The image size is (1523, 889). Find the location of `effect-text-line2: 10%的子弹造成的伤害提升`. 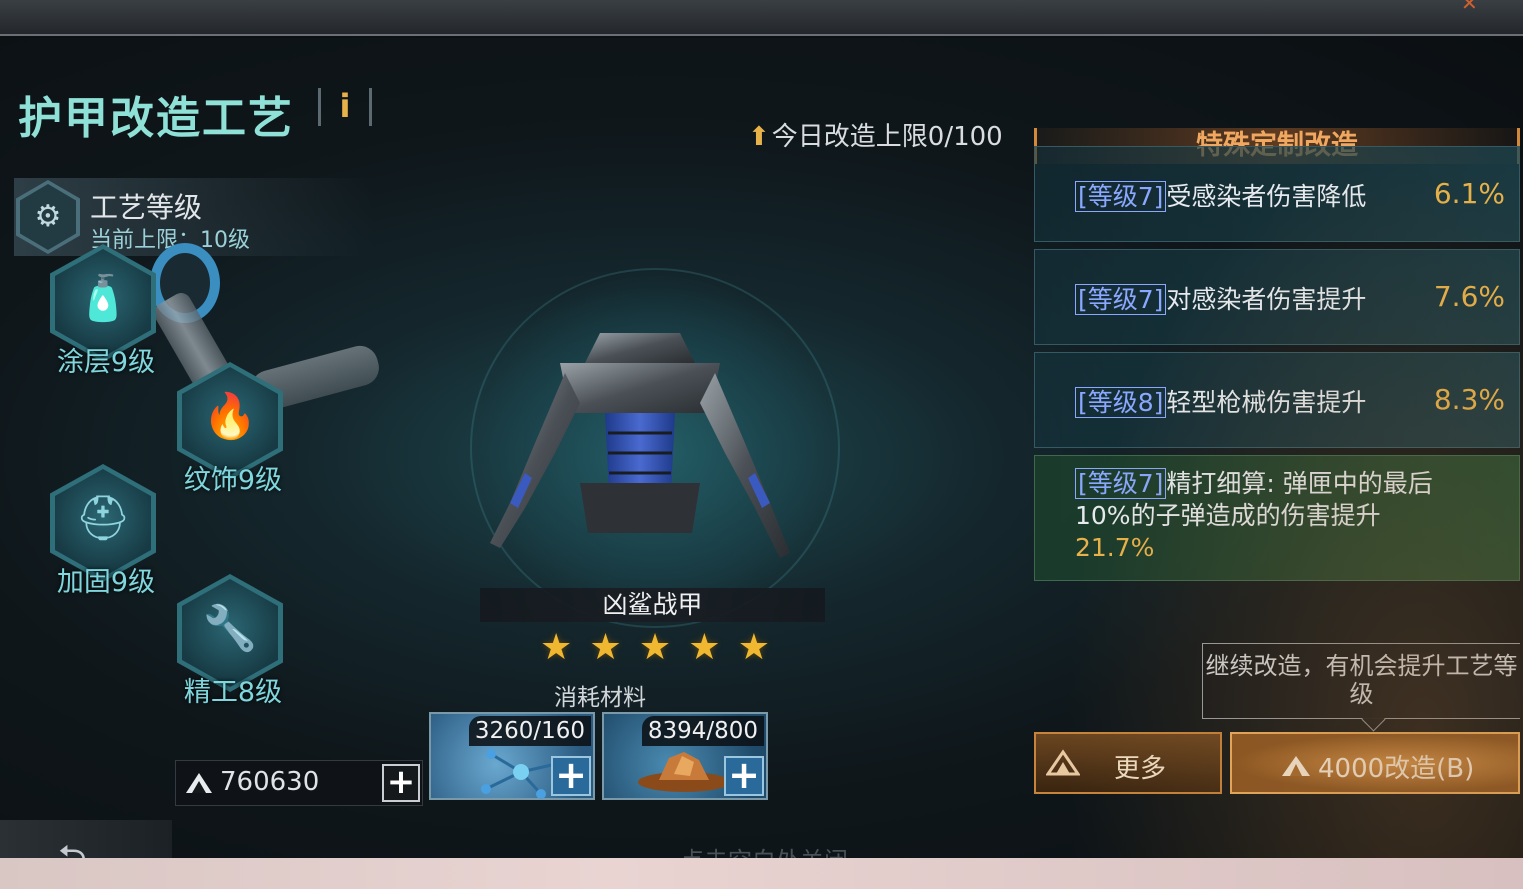

effect-text-line2: 10%的子弹造成的伤害提升 is located at coordinates (1228, 515).